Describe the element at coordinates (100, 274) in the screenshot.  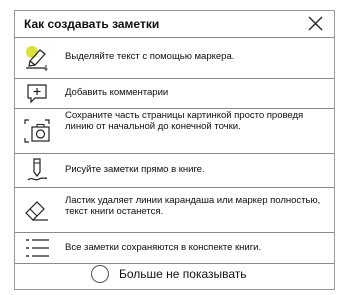
I see `radio-button` at that location.